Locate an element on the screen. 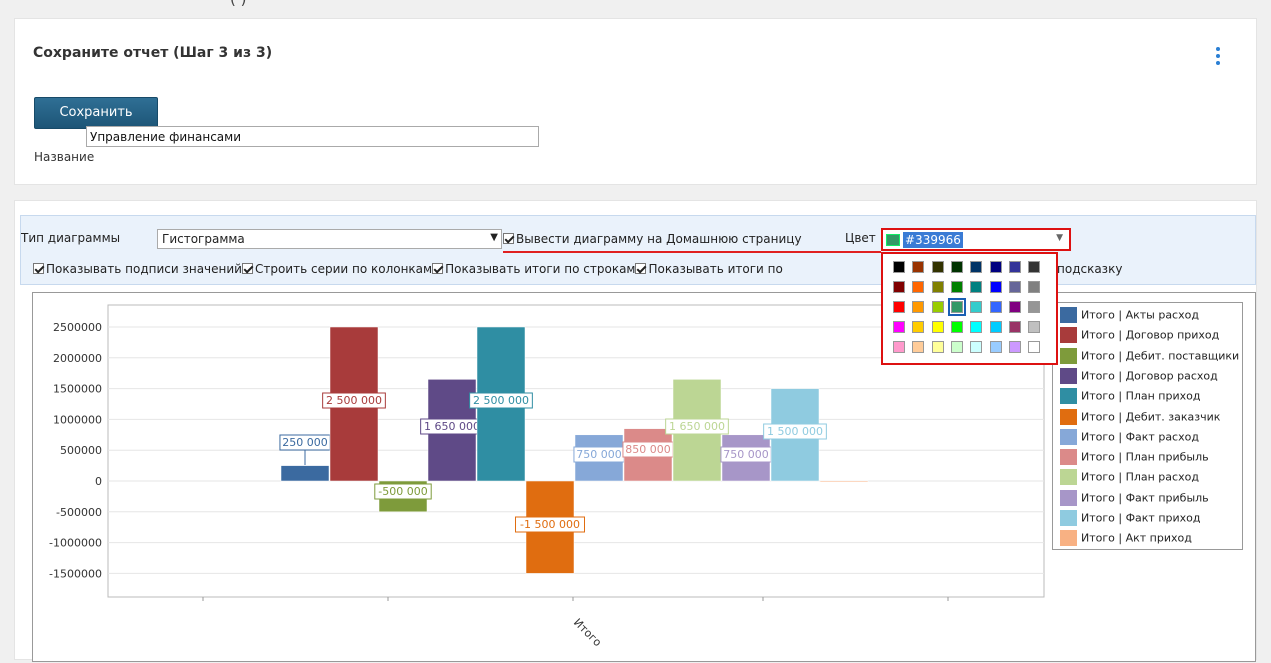 The height and width of the screenshot is (663, 1271). y-tick-label: 500000 is located at coordinates (81, 450).